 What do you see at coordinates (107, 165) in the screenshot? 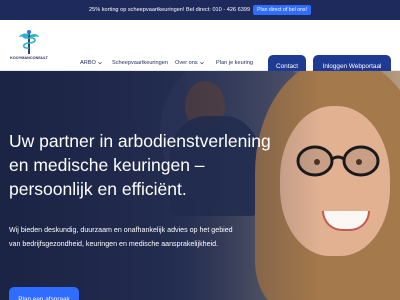
I see `hero-title-line: en medische keuringen –` at bounding box center [107, 165].